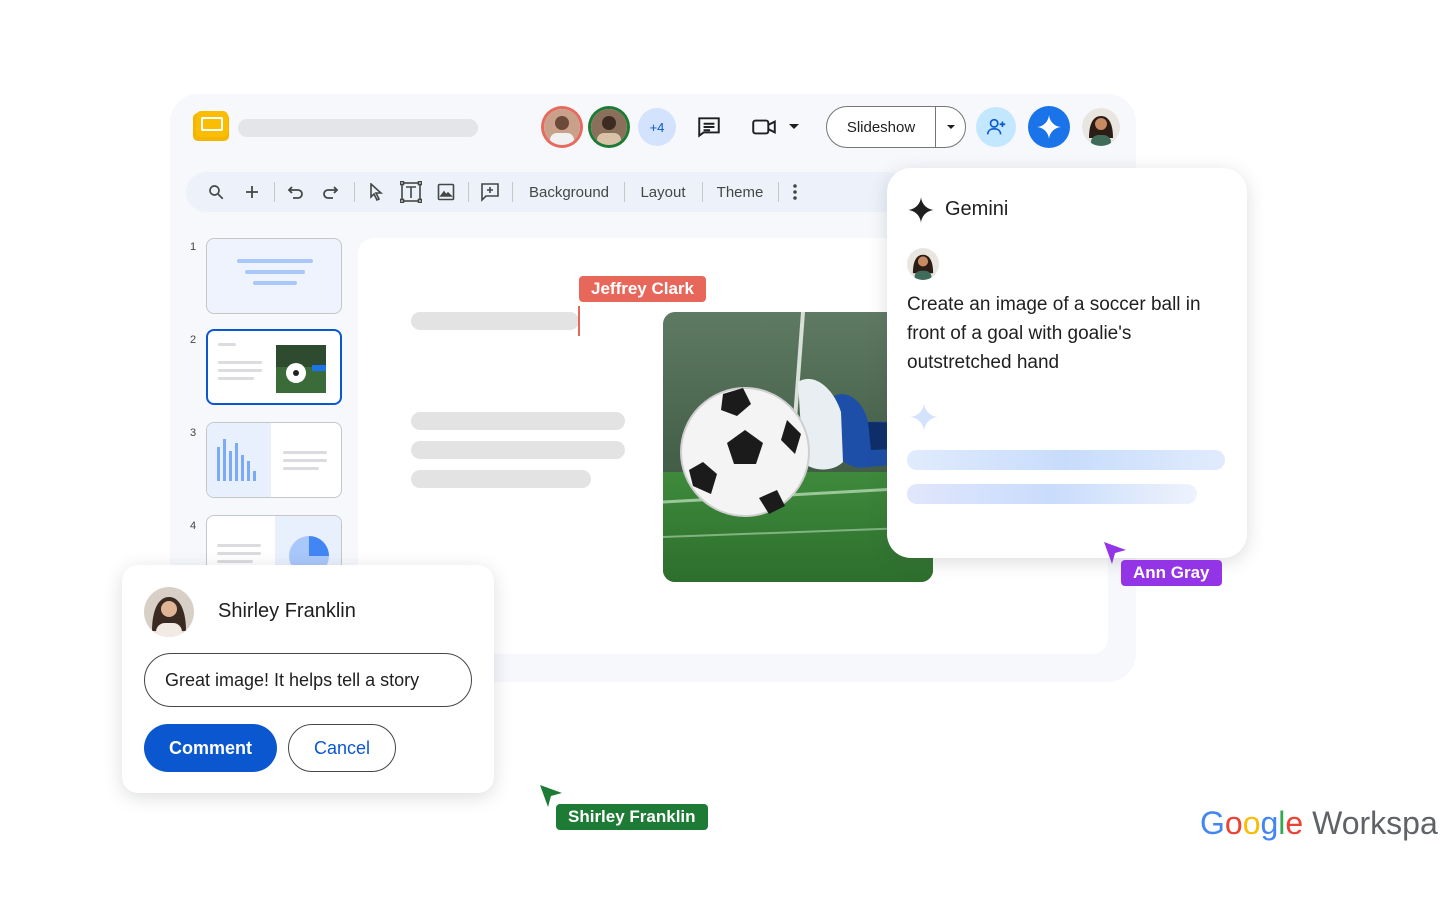 The height and width of the screenshot is (900, 1440). I want to click on title-bar: +4 Slideshow, so click(653, 129).